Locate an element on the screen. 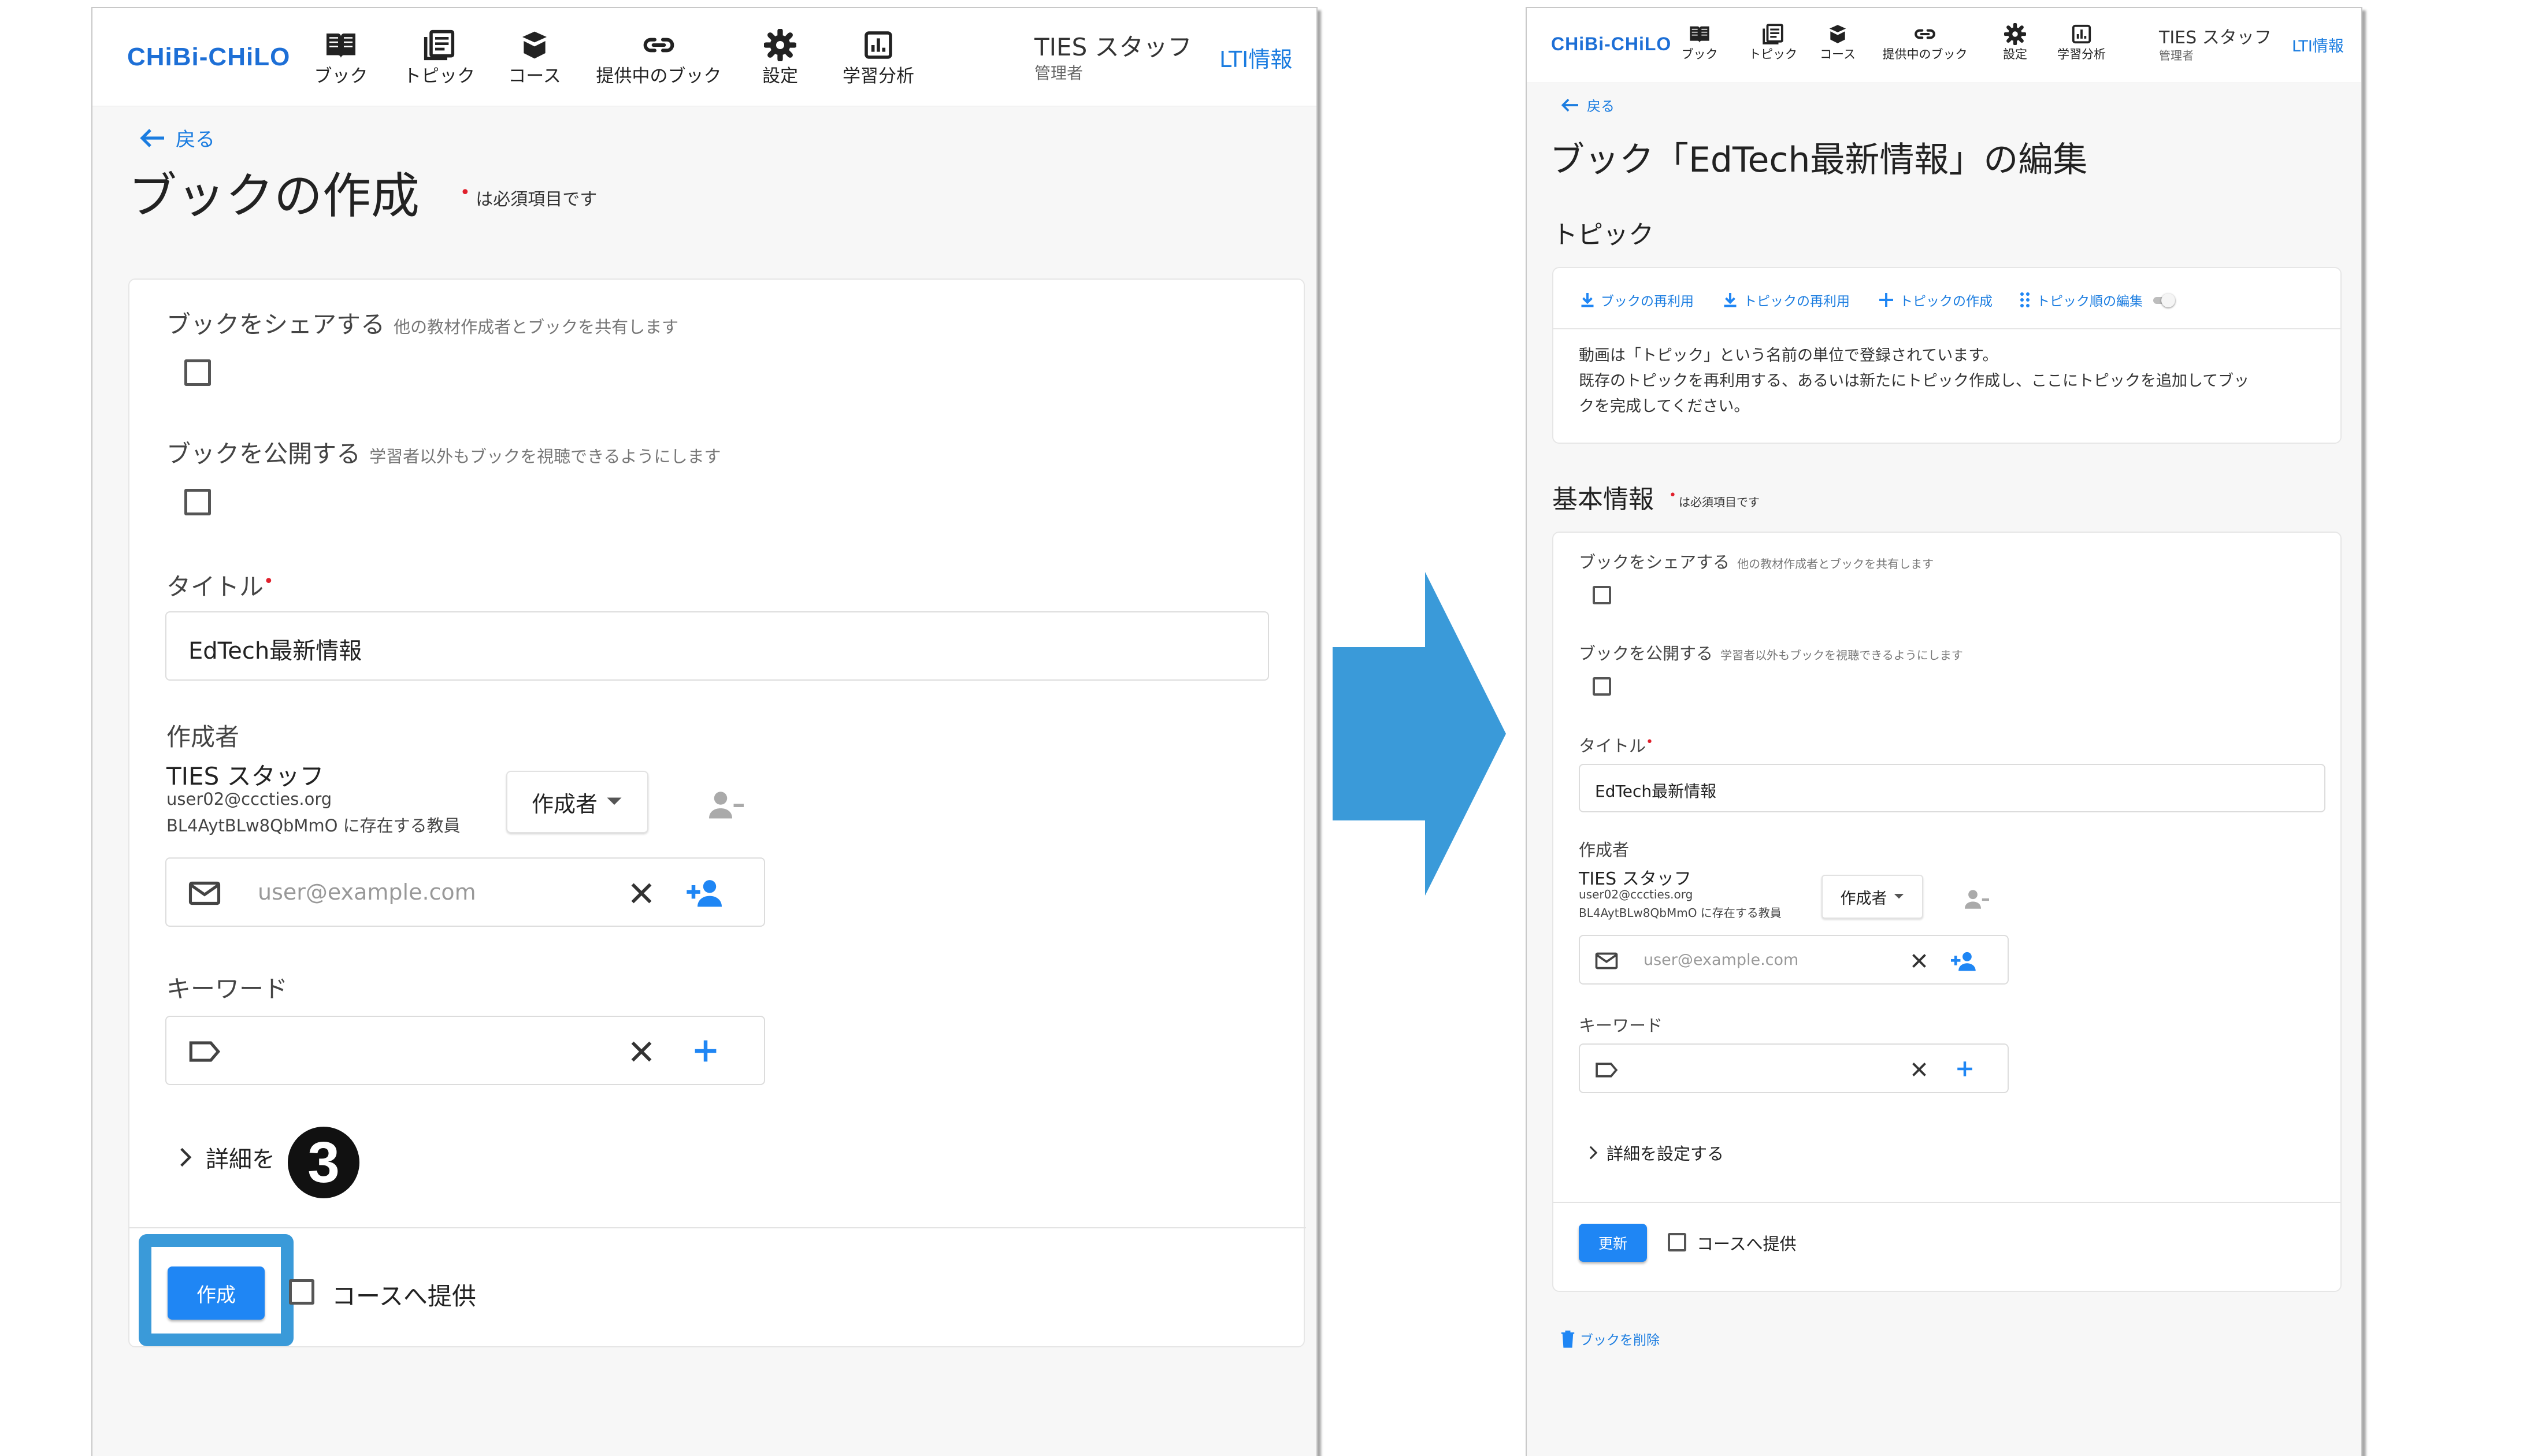 Image resolution: width=2545 pixels, height=1456 pixels. title-label: タイトル• is located at coordinates (220, 585).